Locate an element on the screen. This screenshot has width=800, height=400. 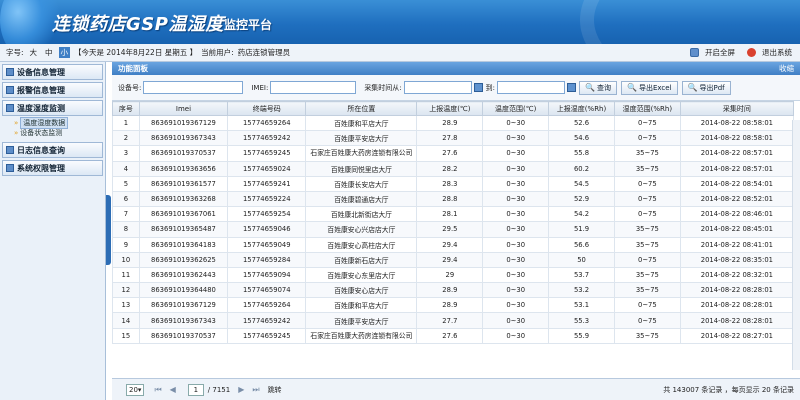
go-button: 跳转 is located at coordinates (275, 390).